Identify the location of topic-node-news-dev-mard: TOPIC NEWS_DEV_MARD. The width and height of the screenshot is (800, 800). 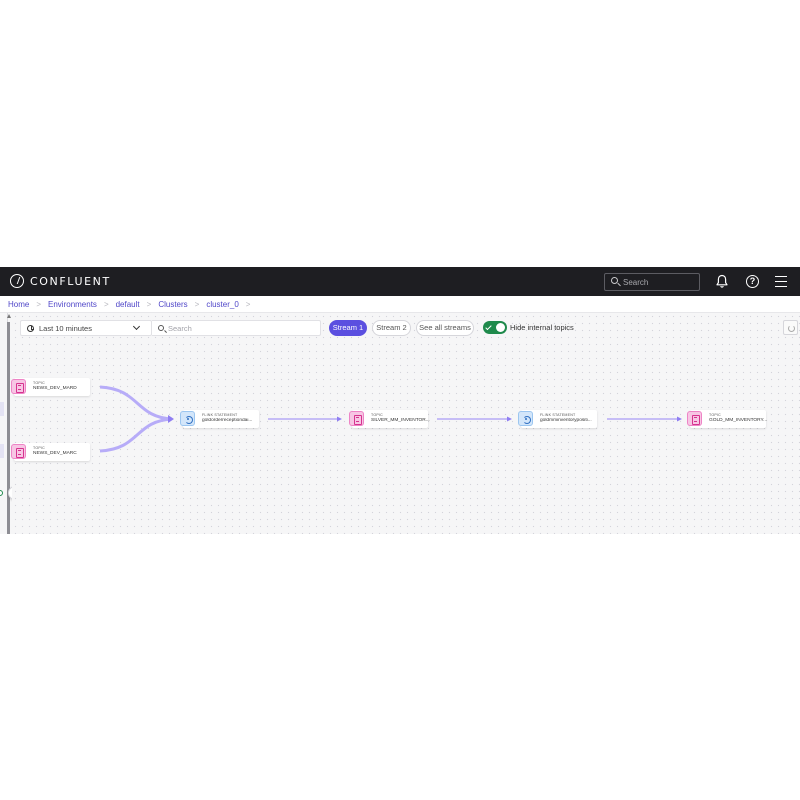
(50, 387).